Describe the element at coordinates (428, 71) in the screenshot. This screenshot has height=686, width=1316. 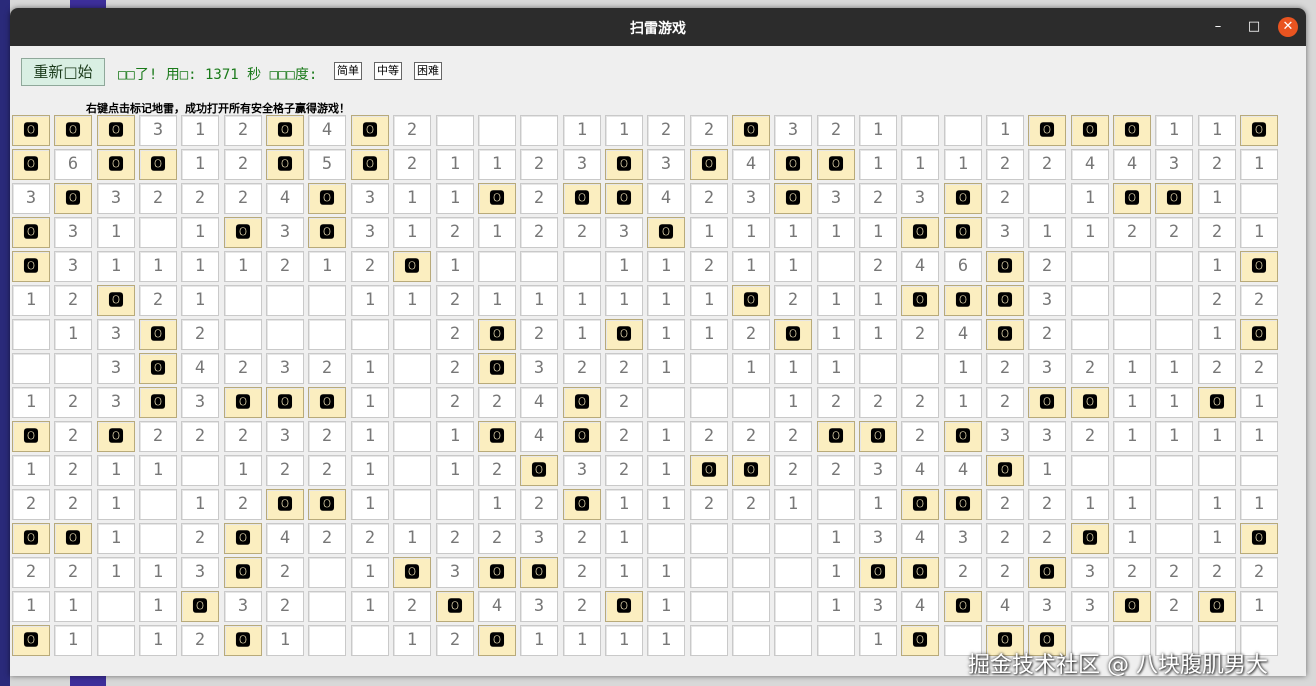
I see `difficulty-hard-button: 困难` at that location.